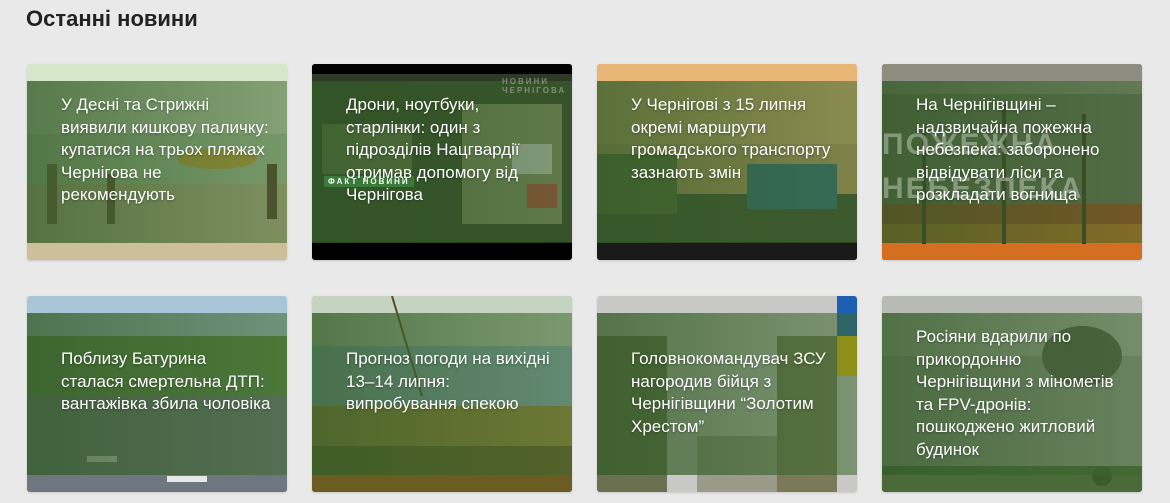  I want to click on image-watermark: НОВИНИ ЧЕРНІГОВА, so click(534, 86).